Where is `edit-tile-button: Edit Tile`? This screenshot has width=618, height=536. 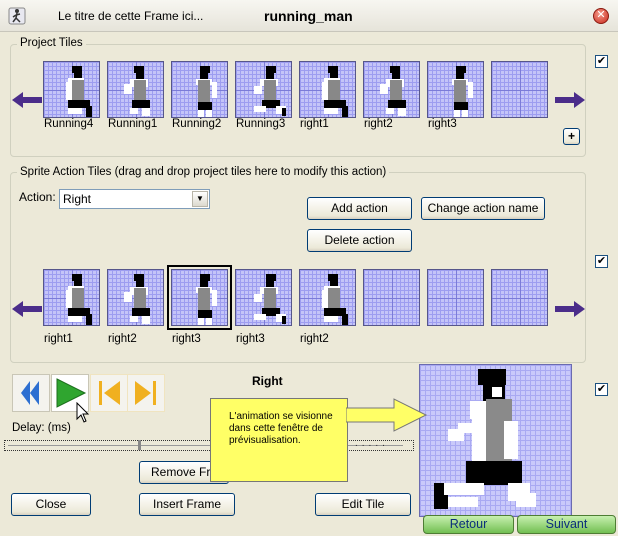
edit-tile-button: Edit Tile is located at coordinates (363, 504).